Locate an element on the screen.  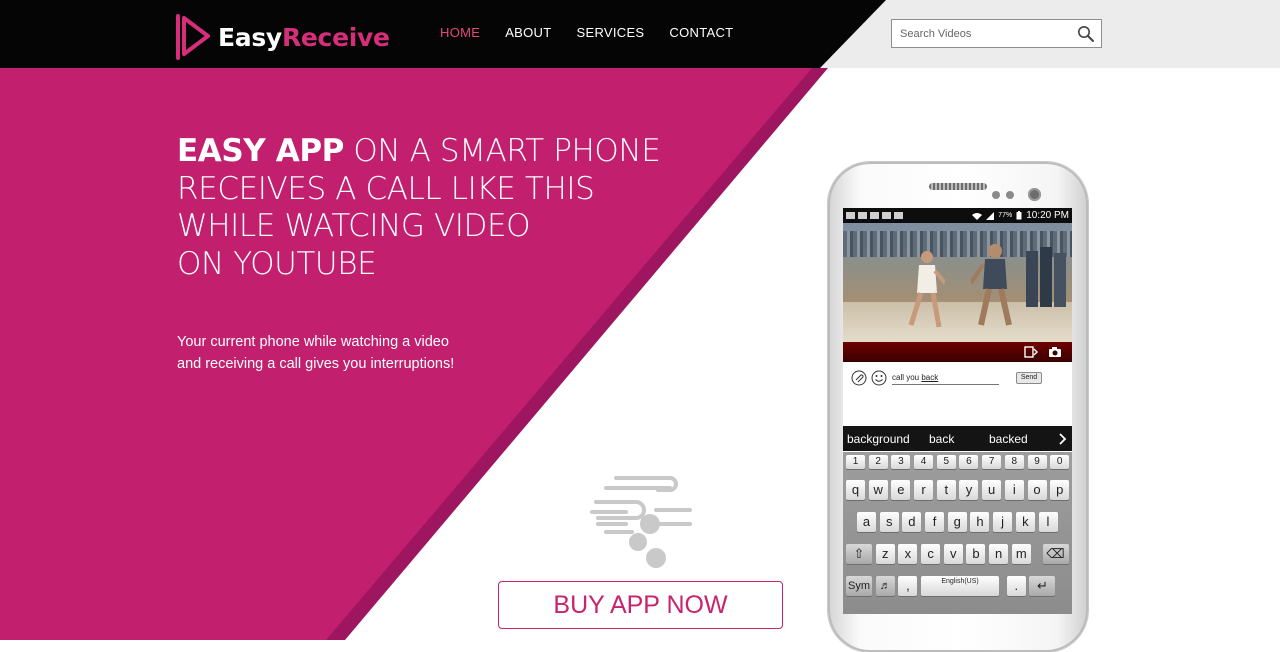
suggestion-item: backed is located at coordinates (1024, 439).